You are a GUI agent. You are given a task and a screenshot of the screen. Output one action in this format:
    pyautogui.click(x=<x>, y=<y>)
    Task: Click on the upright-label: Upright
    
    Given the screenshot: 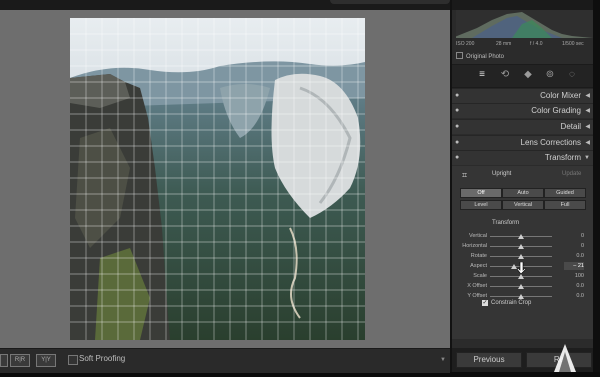 What is the action you would take?
    pyautogui.click(x=502, y=174)
    